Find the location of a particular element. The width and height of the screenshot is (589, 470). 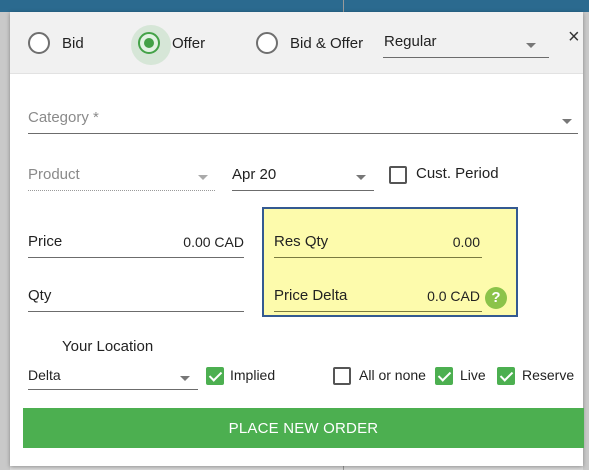

radio-option-offer: Offer is located at coordinates (168, 45).